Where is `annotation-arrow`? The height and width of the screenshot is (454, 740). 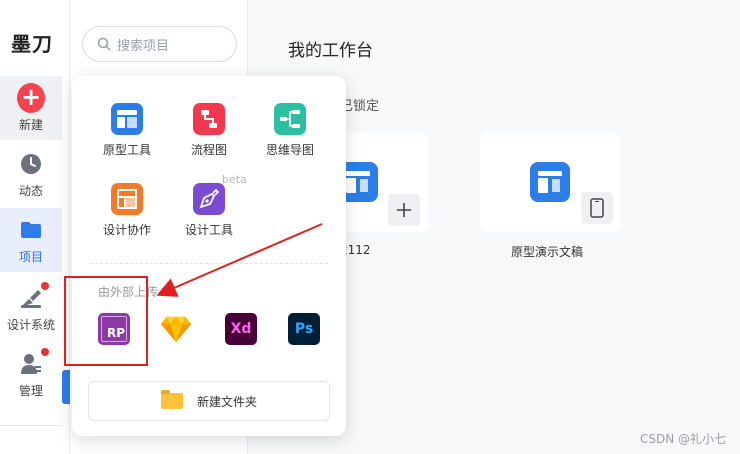 annotation-arrow is located at coordinates (239, 260).